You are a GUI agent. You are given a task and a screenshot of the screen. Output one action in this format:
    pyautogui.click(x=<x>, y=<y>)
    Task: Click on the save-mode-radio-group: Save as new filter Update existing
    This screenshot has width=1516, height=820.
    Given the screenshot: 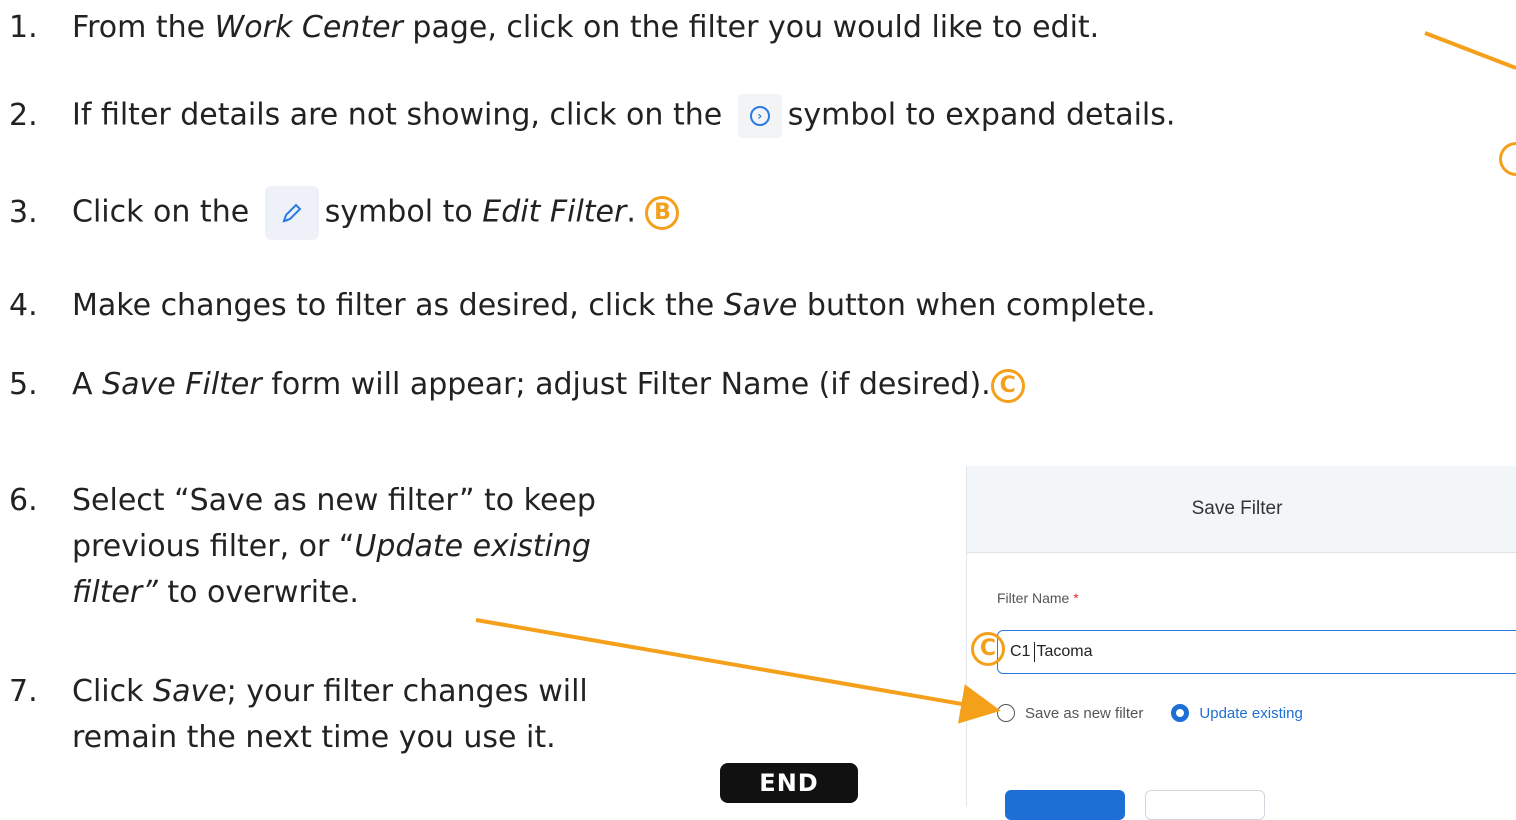 What is the action you would take?
    pyautogui.click(x=1164, y=713)
    